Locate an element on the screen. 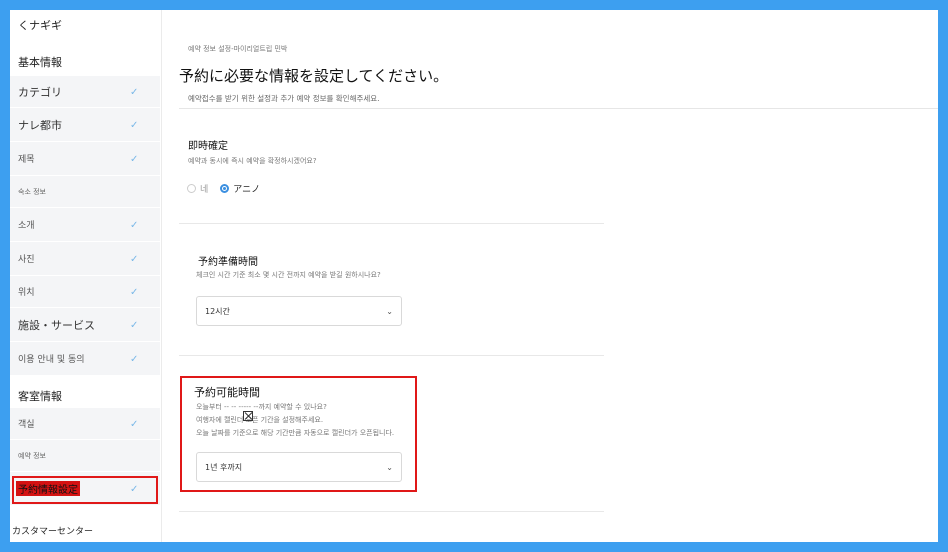 This screenshot has width=948, height=552. radio-option-no: アニノ is located at coordinates (240, 188).